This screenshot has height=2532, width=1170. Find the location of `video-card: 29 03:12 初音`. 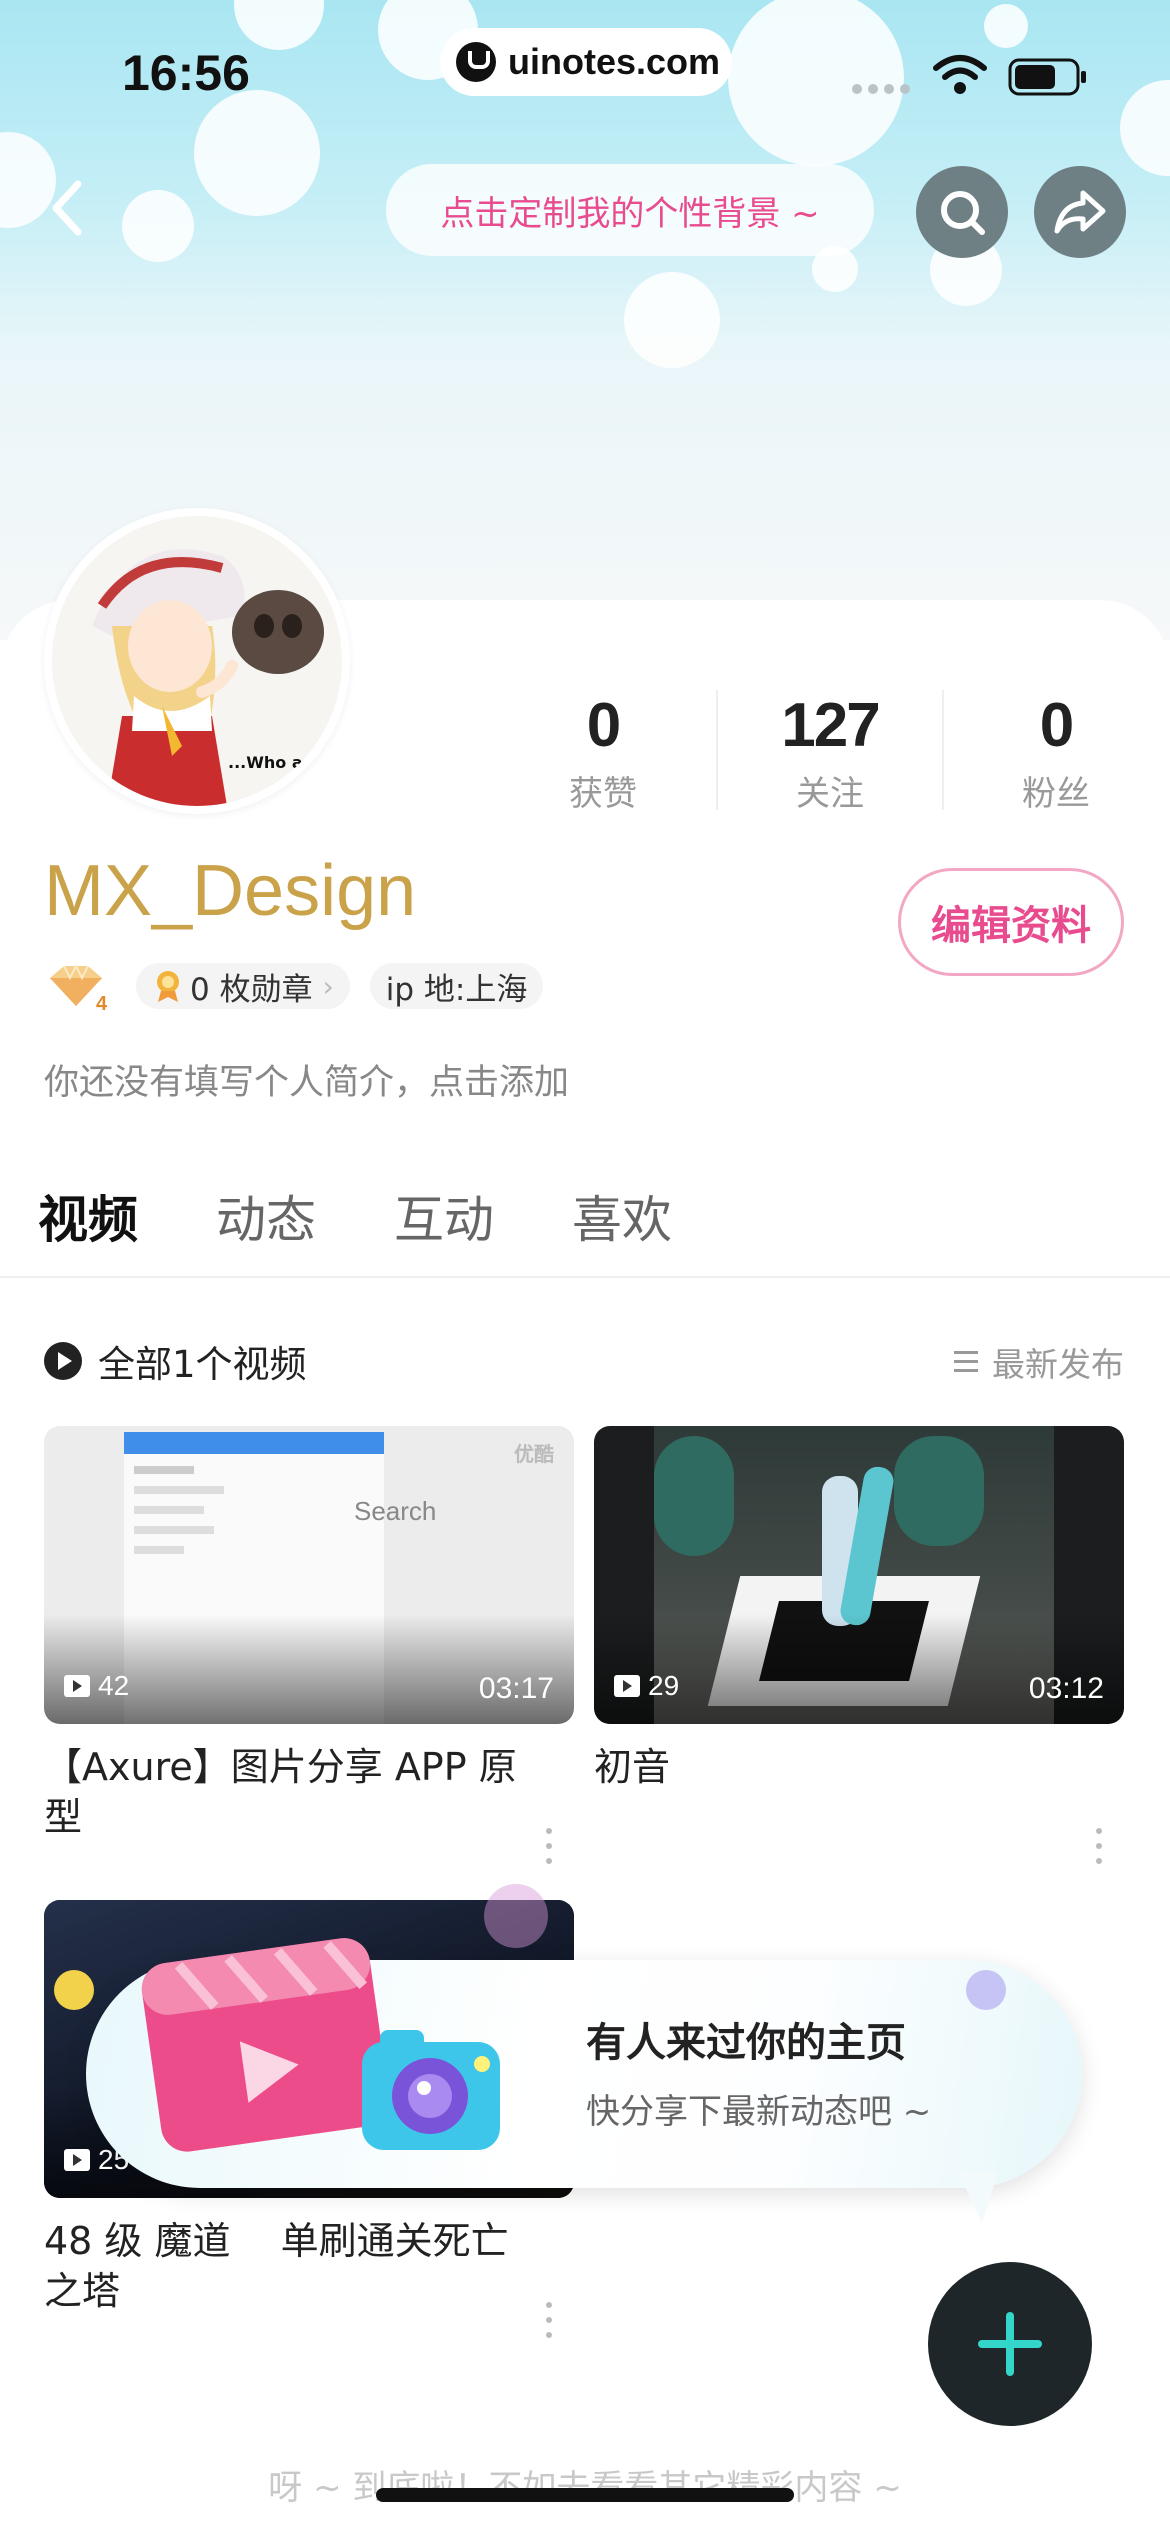

video-card: 29 03:12 初音 is located at coordinates (859, 1645).